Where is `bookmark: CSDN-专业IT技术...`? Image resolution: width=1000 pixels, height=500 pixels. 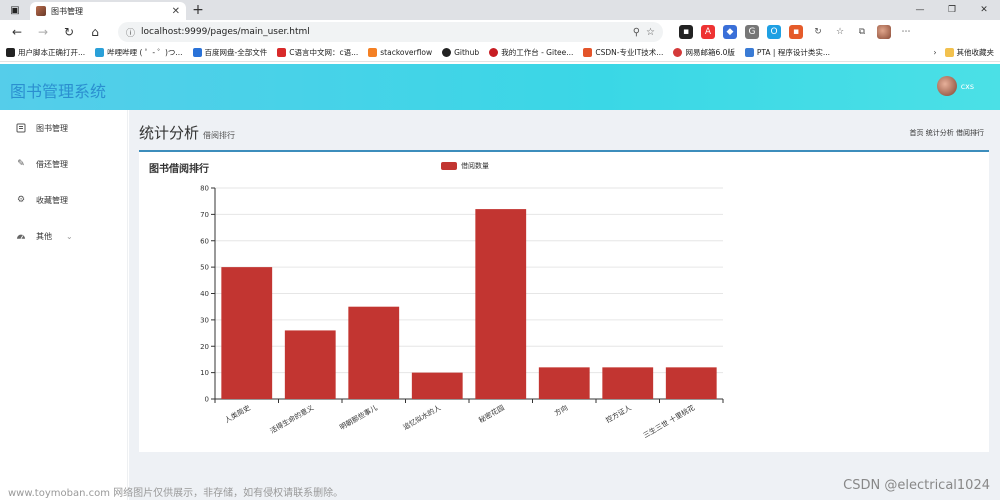 bookmark: CSDN-专业IT技术... is located at coordinates (623, 52).